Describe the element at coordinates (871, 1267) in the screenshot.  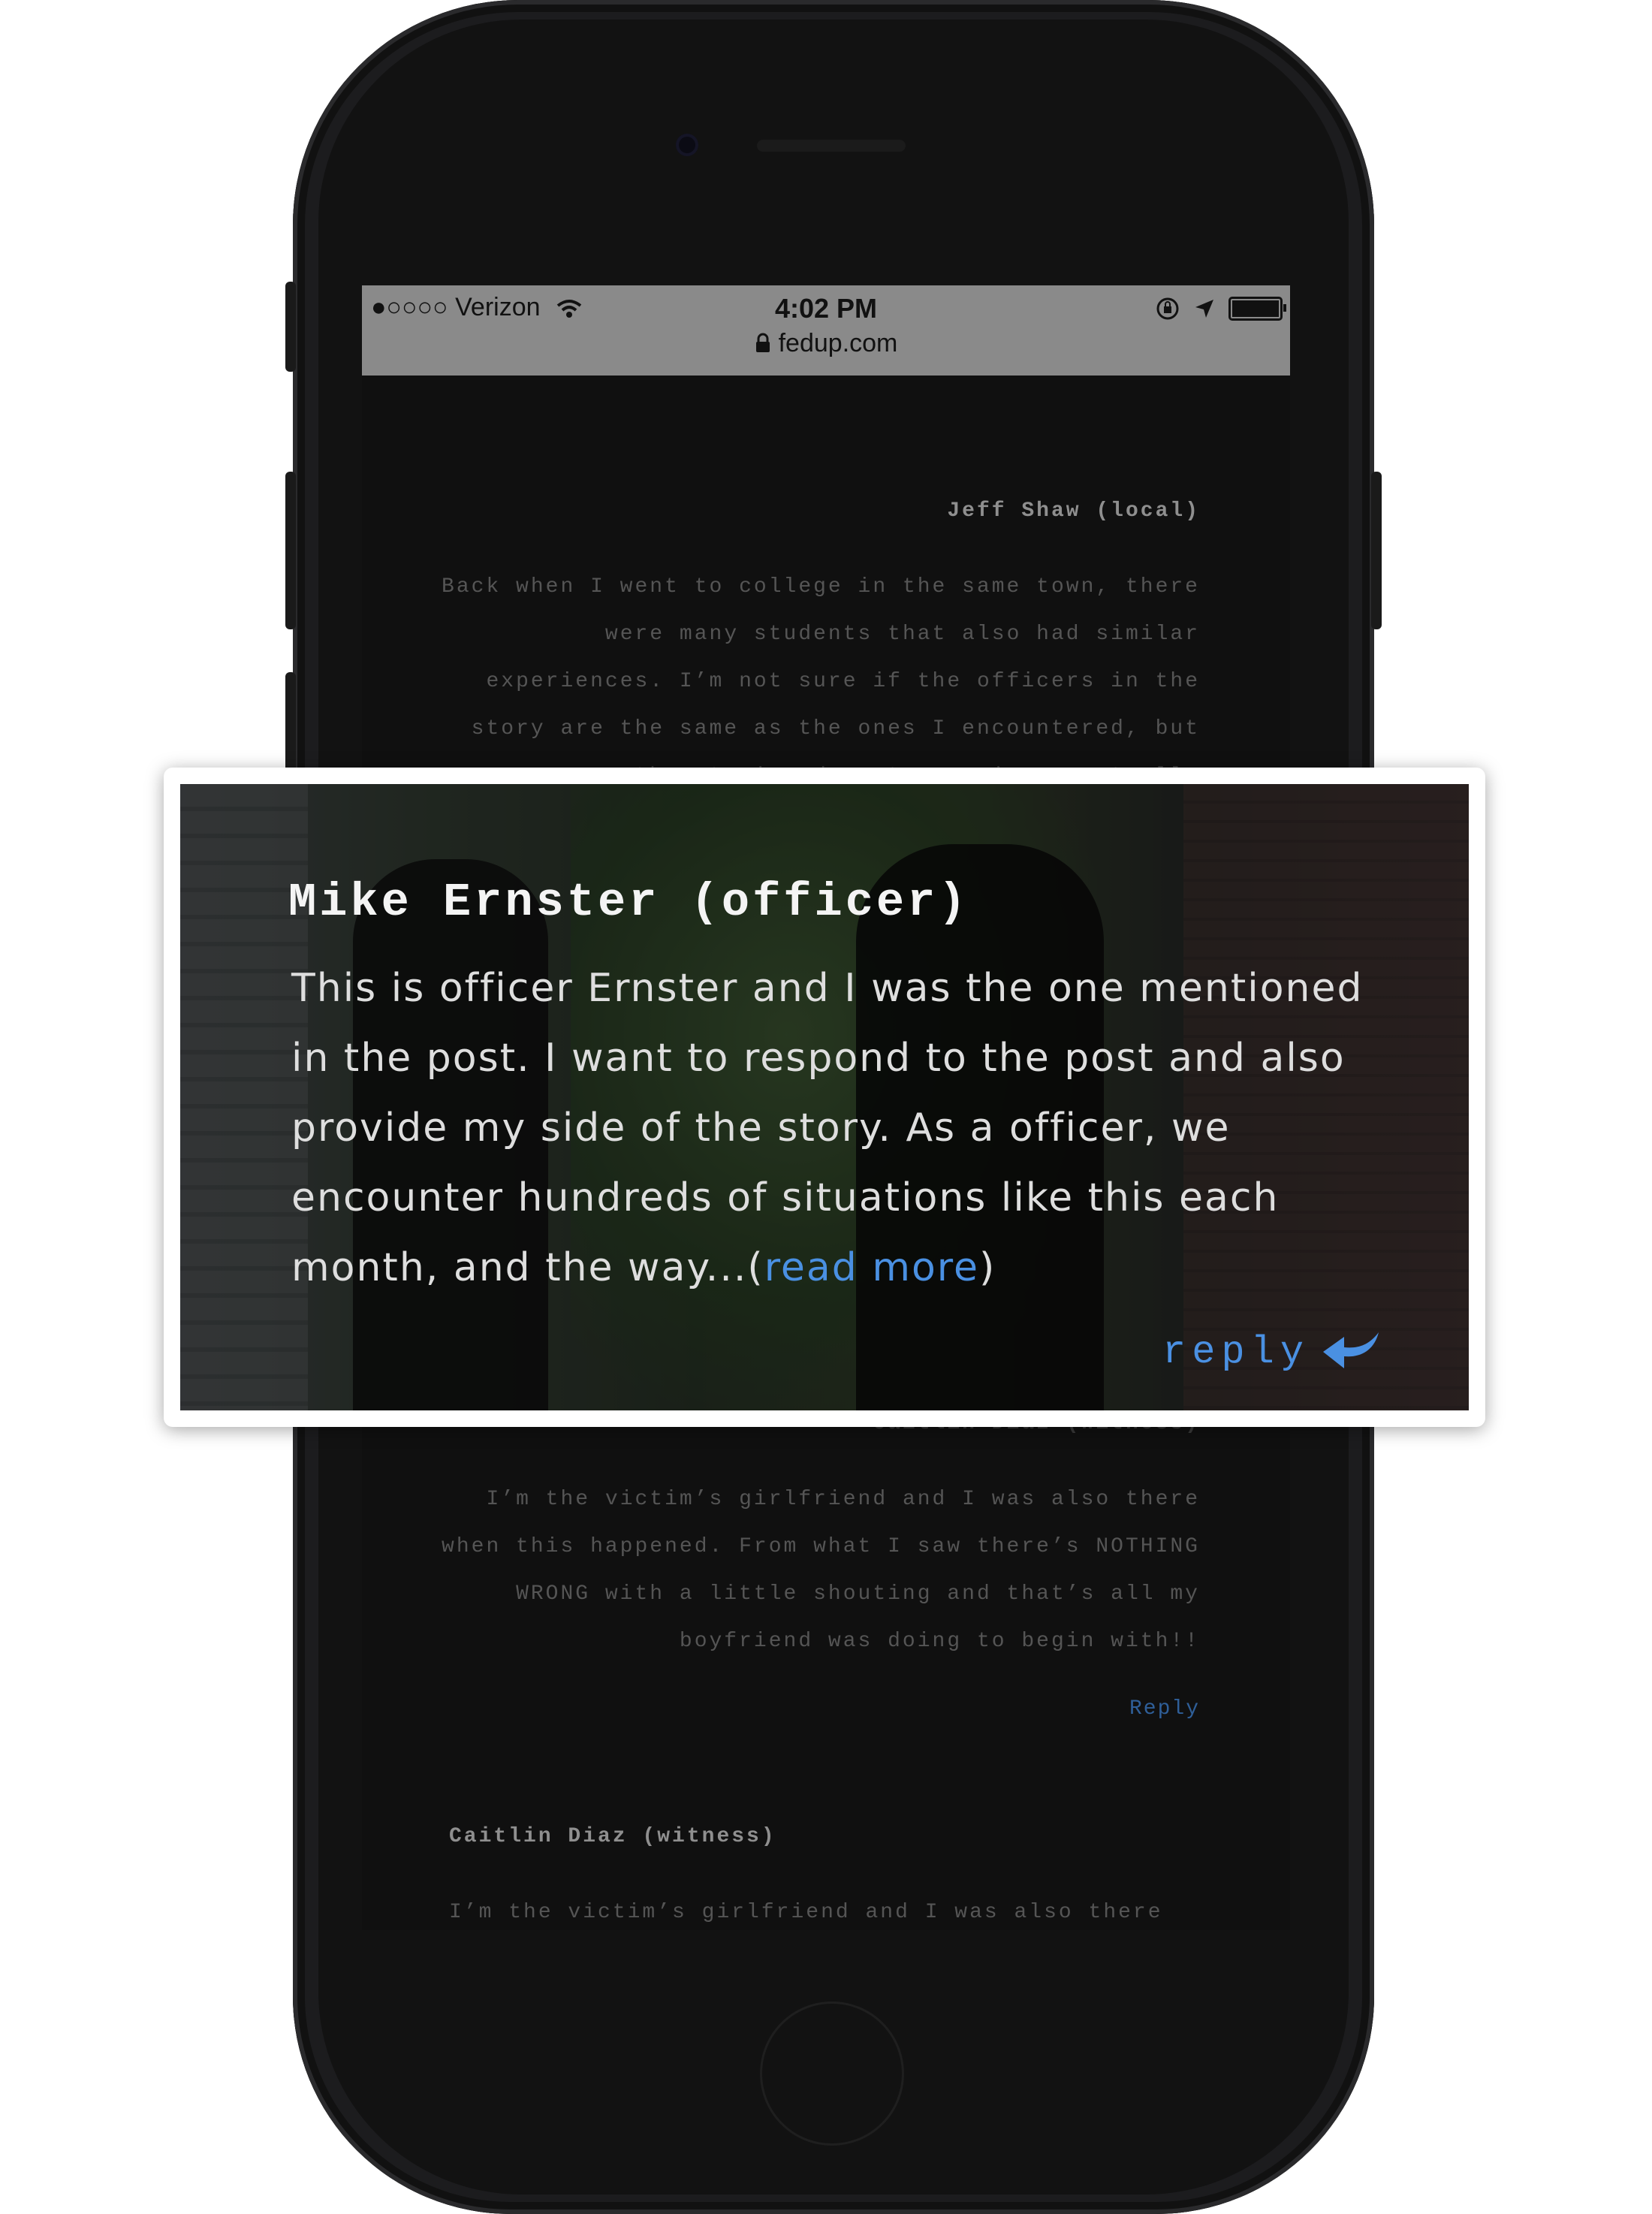
I see `read-more-link: read more` at that location.